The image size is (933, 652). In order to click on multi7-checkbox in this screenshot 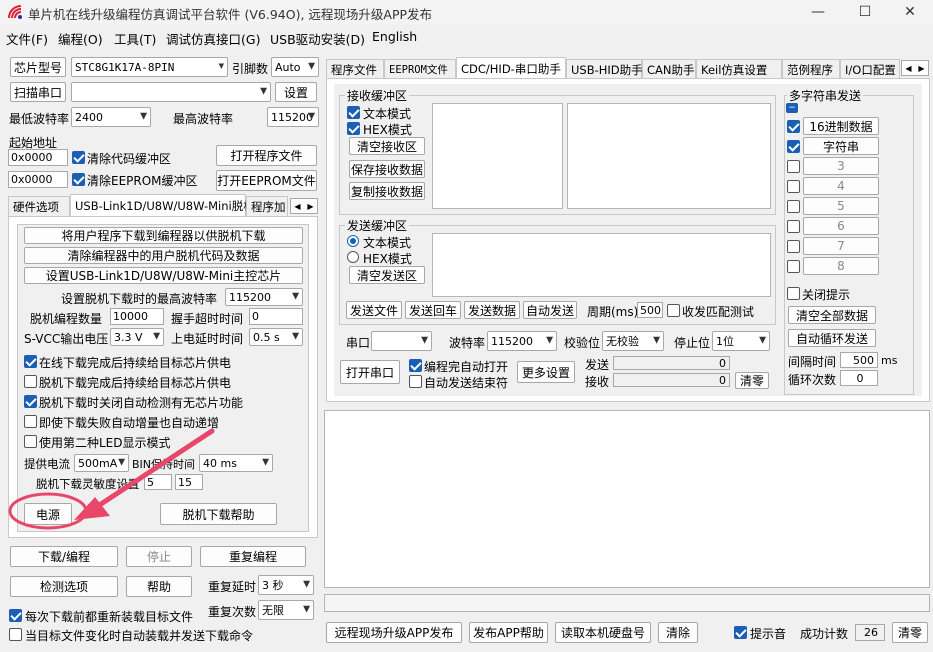, I will do `click(793, 246)`.